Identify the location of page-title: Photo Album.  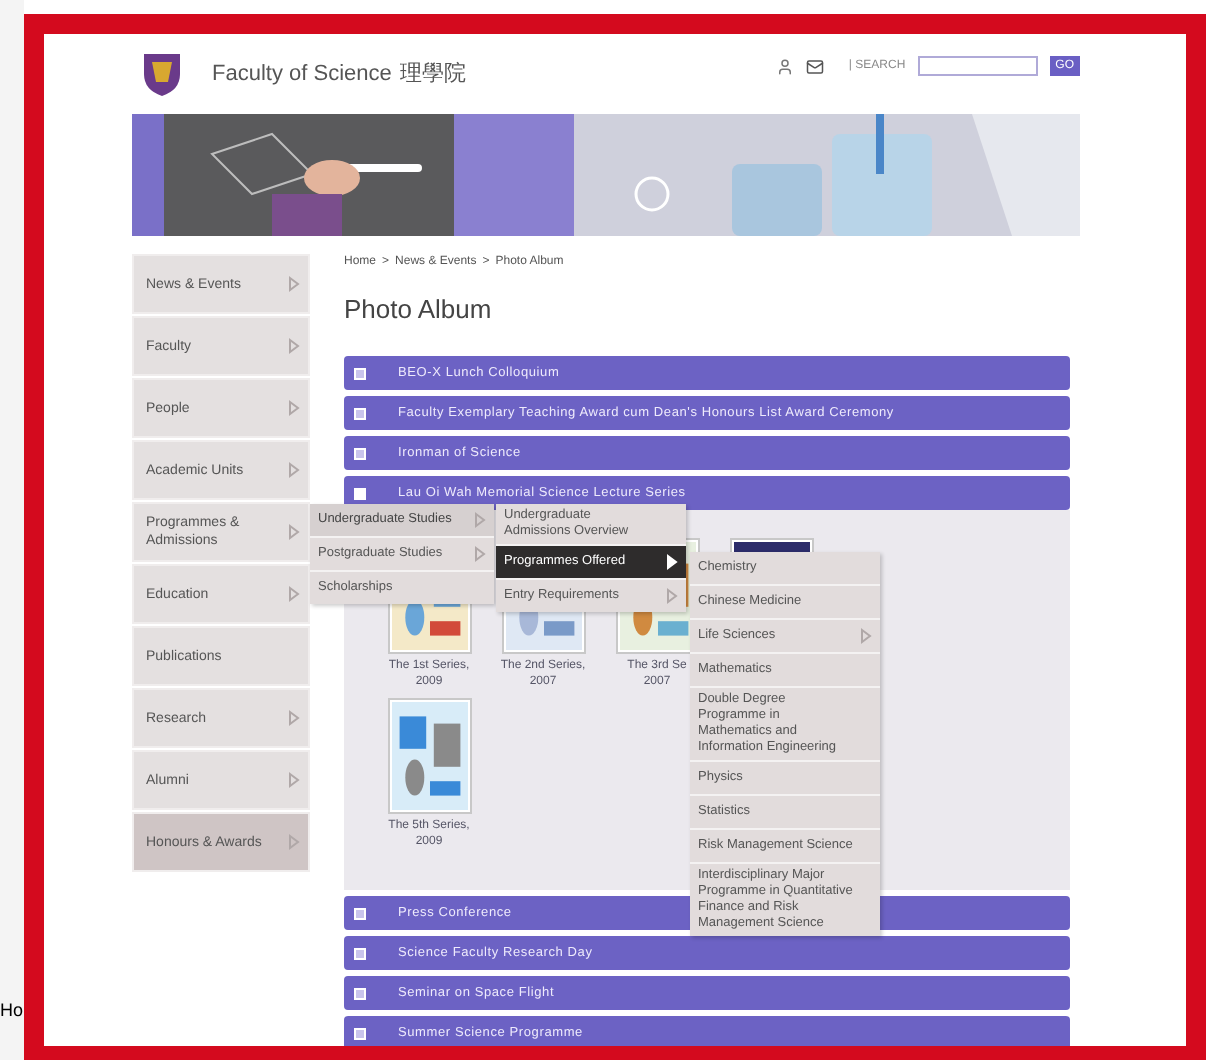
(419, 310).